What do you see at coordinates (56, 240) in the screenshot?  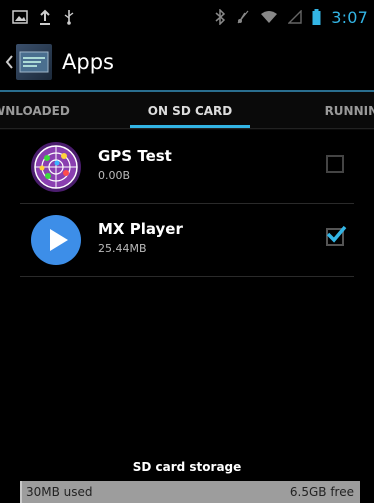 I see `mx-player-app-icon` at bounding box center [56, 240].